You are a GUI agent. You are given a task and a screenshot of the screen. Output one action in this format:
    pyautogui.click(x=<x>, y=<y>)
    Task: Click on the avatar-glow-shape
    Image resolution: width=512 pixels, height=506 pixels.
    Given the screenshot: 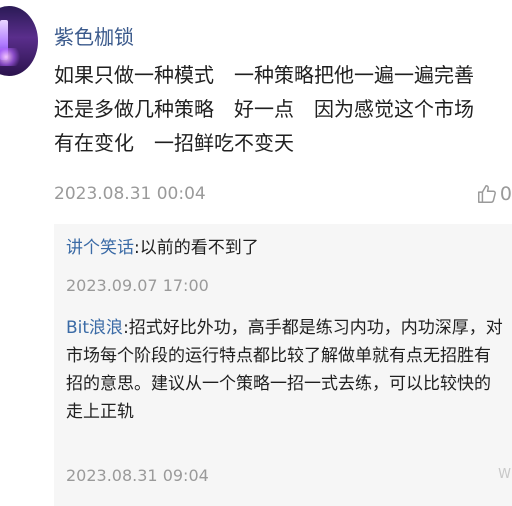 What is the action you would take?
    pyautogui.click(x=12, y=57)
    